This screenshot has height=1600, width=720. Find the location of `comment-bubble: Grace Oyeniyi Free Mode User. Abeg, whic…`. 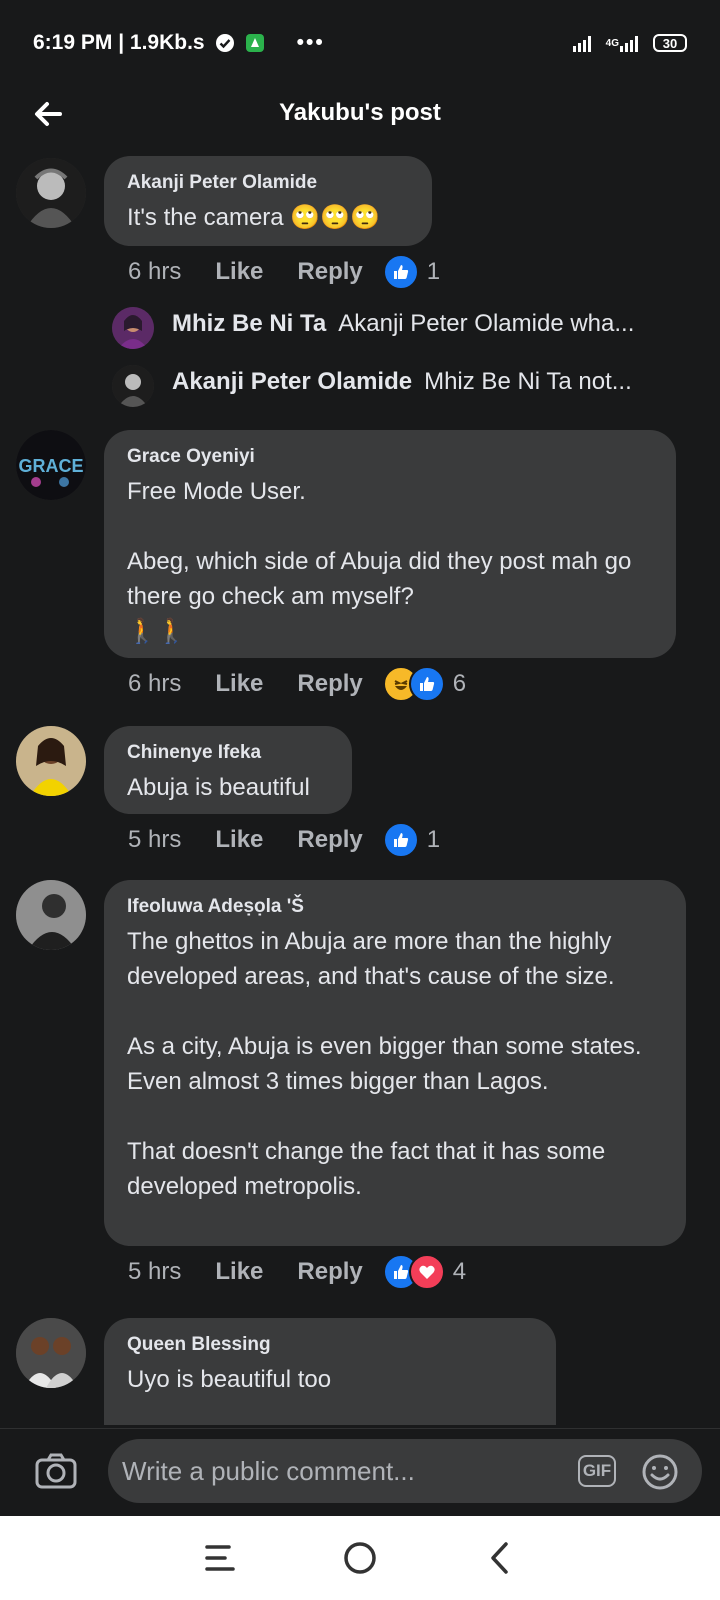

comment-bubble: Grace Oyeniyi Free Mode User. Abeg, whic… is located at coordinates (390, 544).